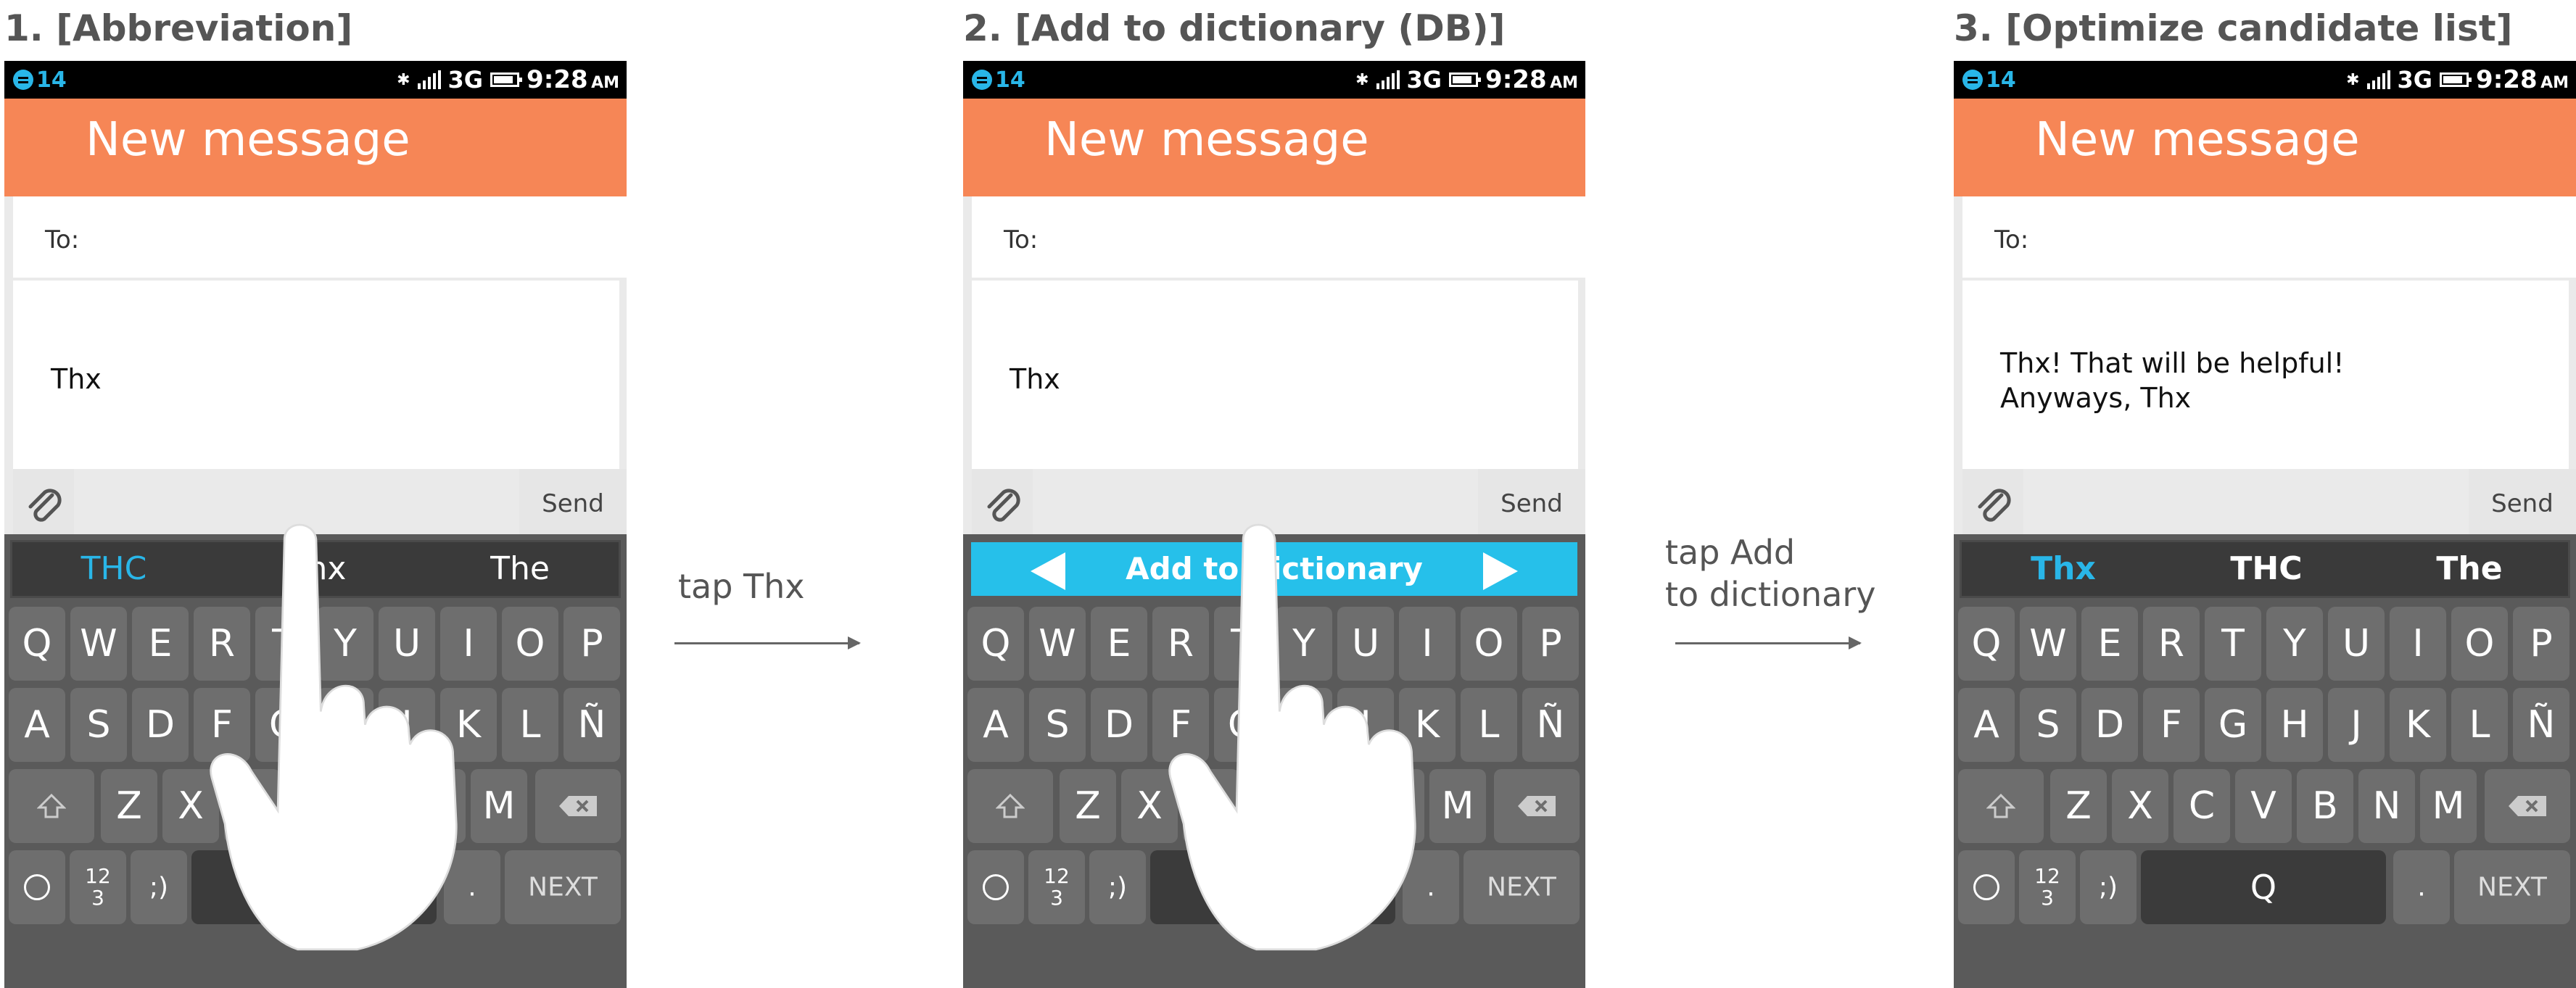 This screenshot has height=988, width=2576. I want to click on circle-icon, so click(996, 887).